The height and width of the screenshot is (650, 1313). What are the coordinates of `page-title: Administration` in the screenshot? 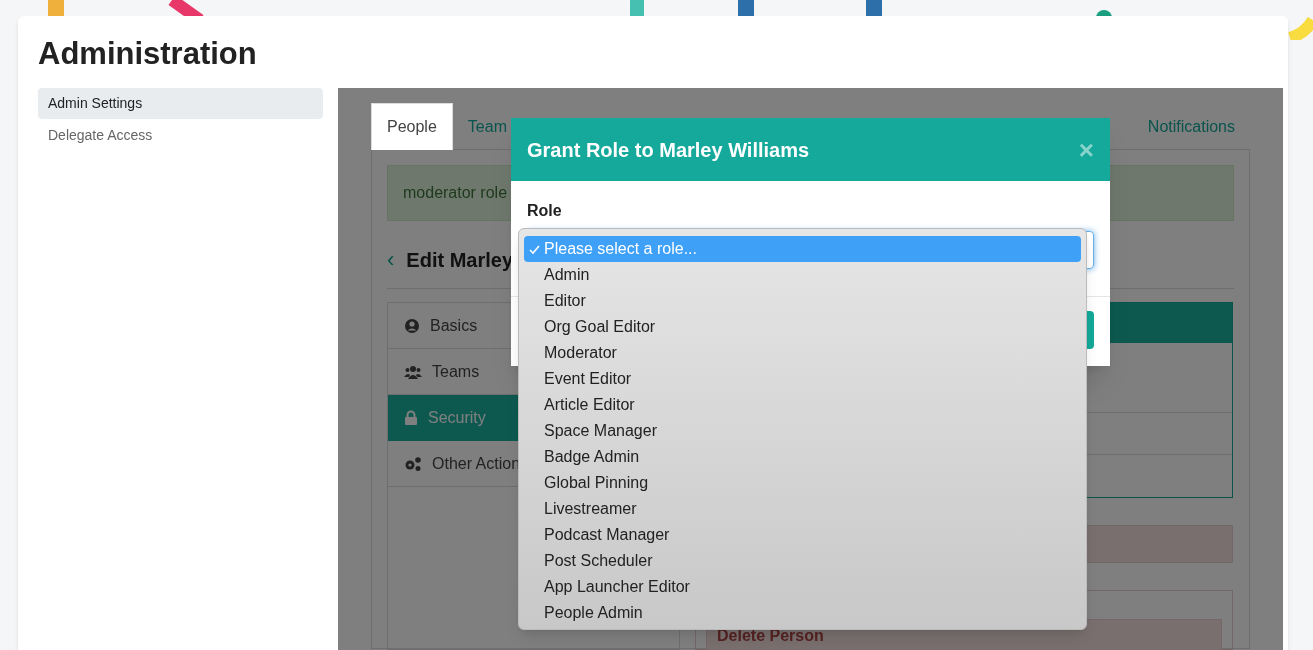 It's located at (147, 54).